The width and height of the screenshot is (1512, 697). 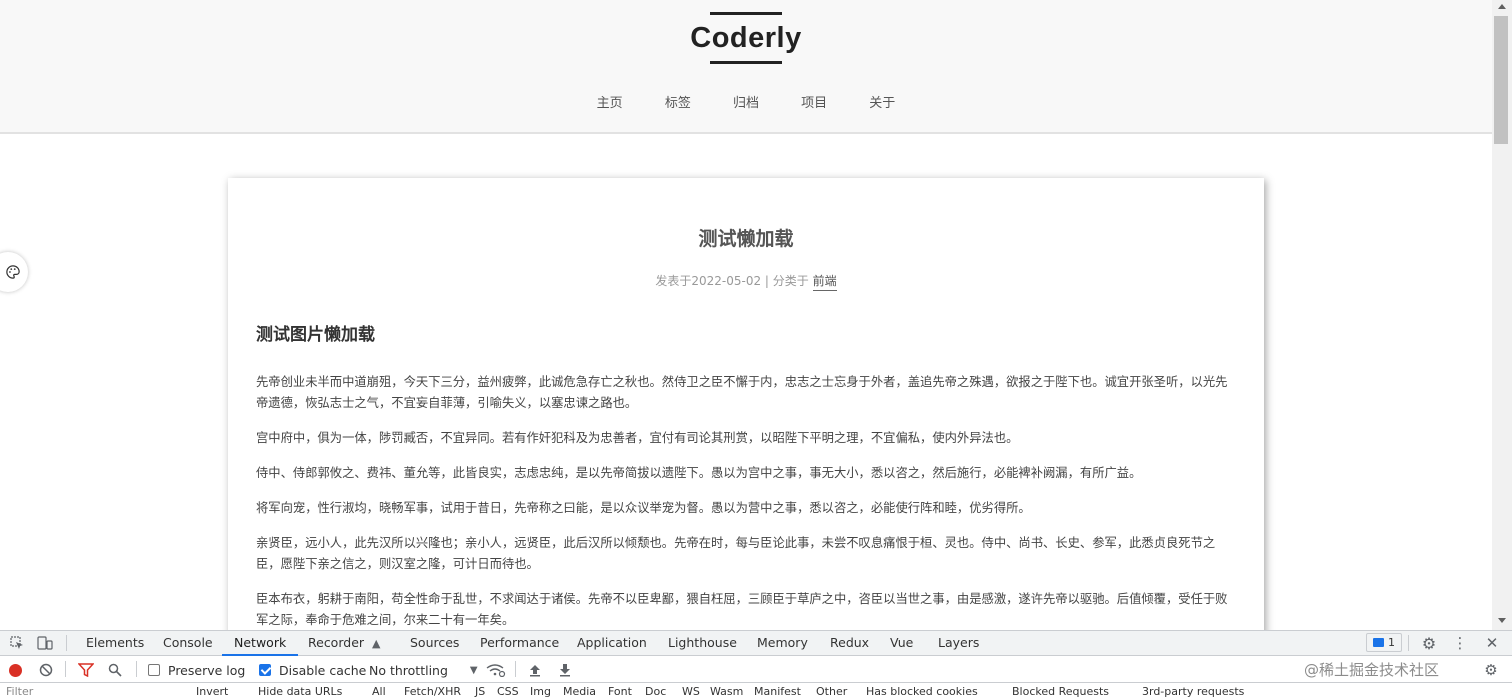 What do you see at coordinates (620, 691) in the screenshot?
I see `filter-font: Font` at bounding box center [620, 691].